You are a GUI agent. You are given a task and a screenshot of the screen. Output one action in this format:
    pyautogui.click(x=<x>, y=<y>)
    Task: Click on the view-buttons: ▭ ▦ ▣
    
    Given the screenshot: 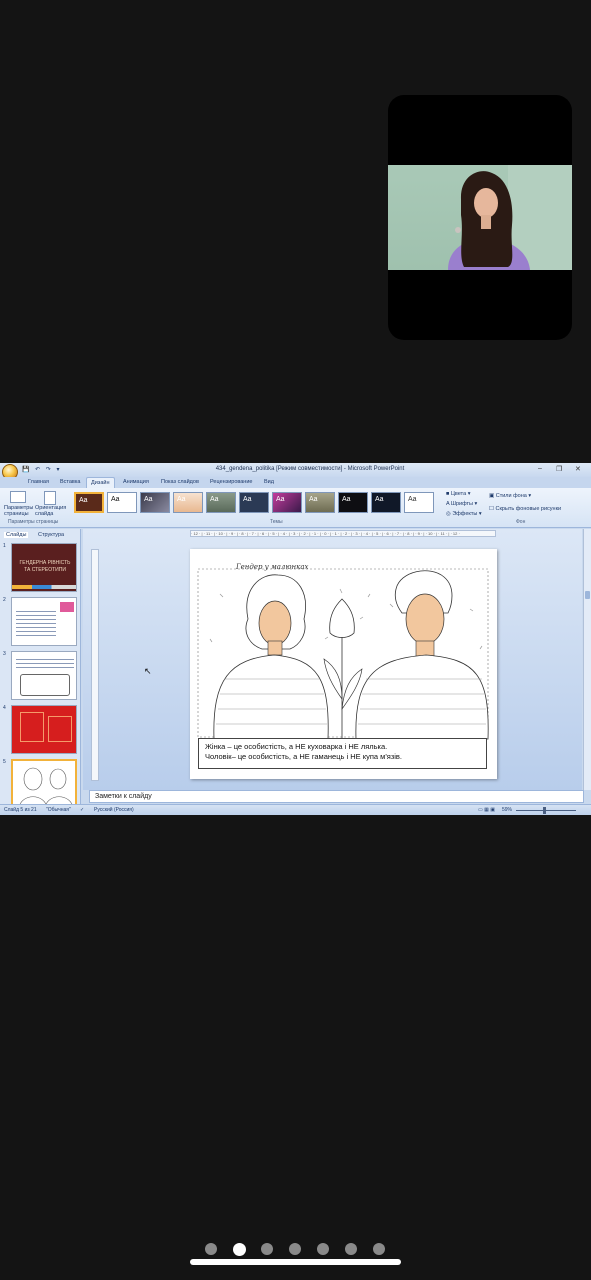 What is the action you would take?
    pyautogui.click(x=486, y=810)
    